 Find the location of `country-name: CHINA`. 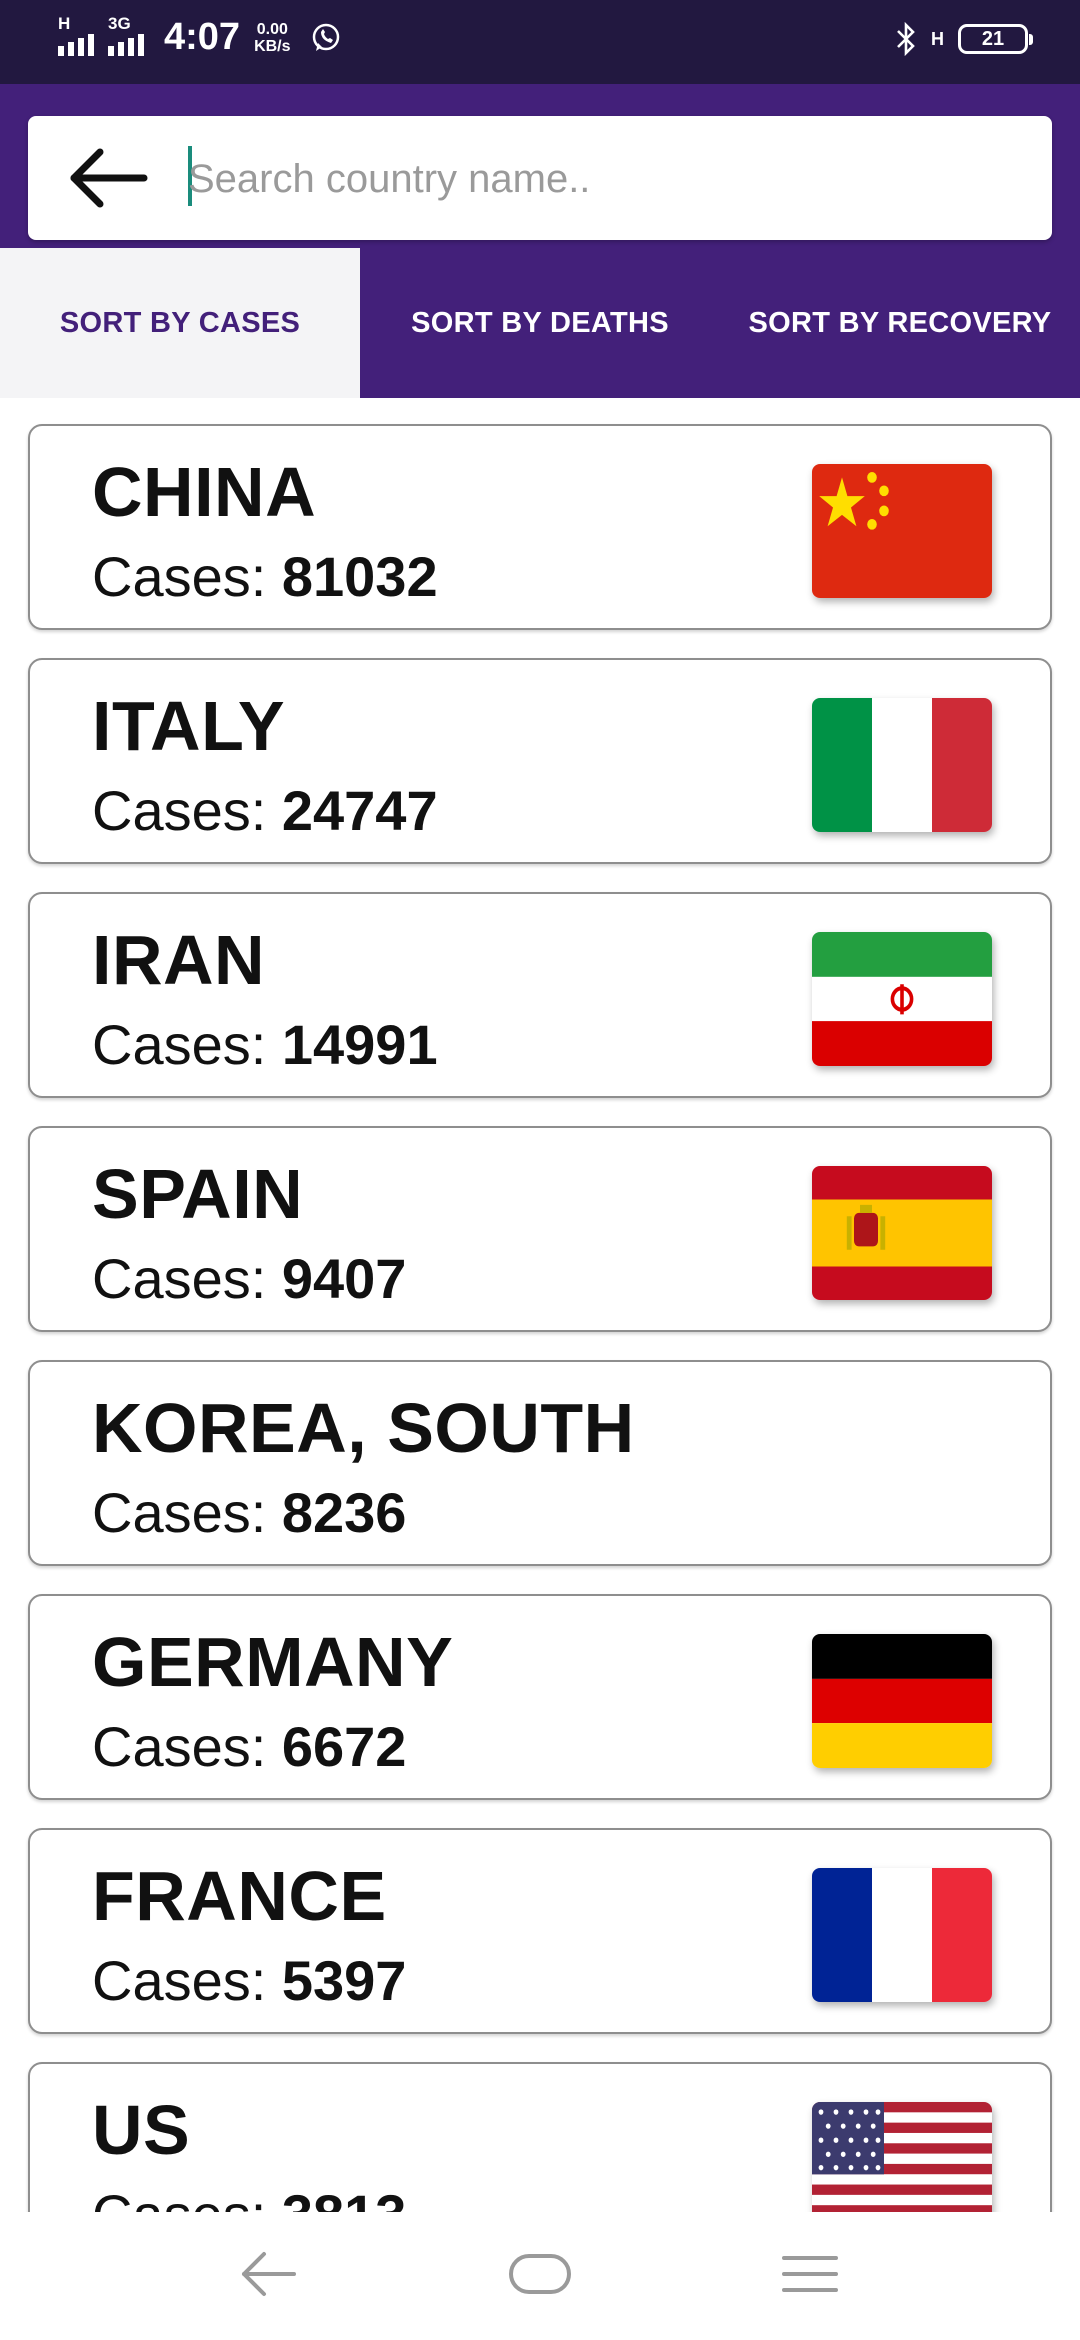

country-name: CHINA is located at coordinates (204, 492).